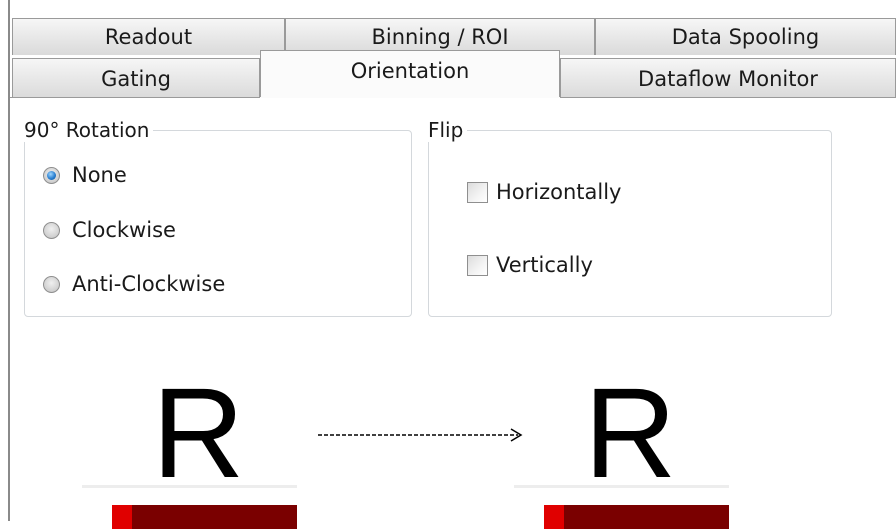 The height and width of the screenshot is (529, 896). I want to click on preview-result-bar-marker, so click(554, 517).